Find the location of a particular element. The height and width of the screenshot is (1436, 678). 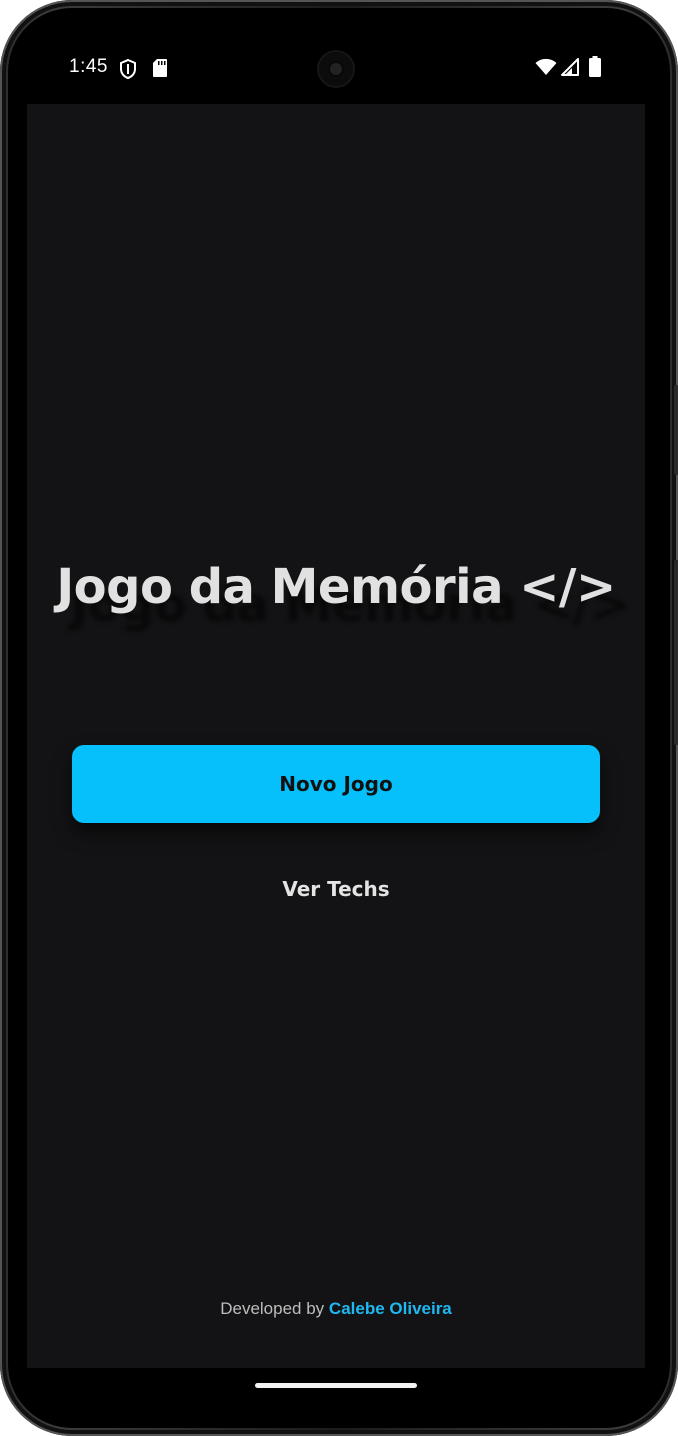

shield-icon is located at coordinates (128, 69).